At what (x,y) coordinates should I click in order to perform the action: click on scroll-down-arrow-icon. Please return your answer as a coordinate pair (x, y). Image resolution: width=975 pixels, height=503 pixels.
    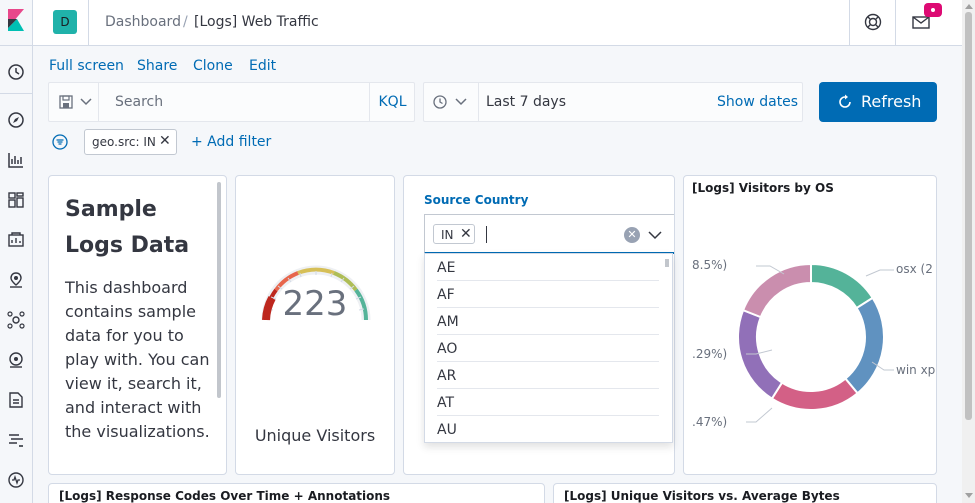
    Looking at the image, I should click on (969, 495).